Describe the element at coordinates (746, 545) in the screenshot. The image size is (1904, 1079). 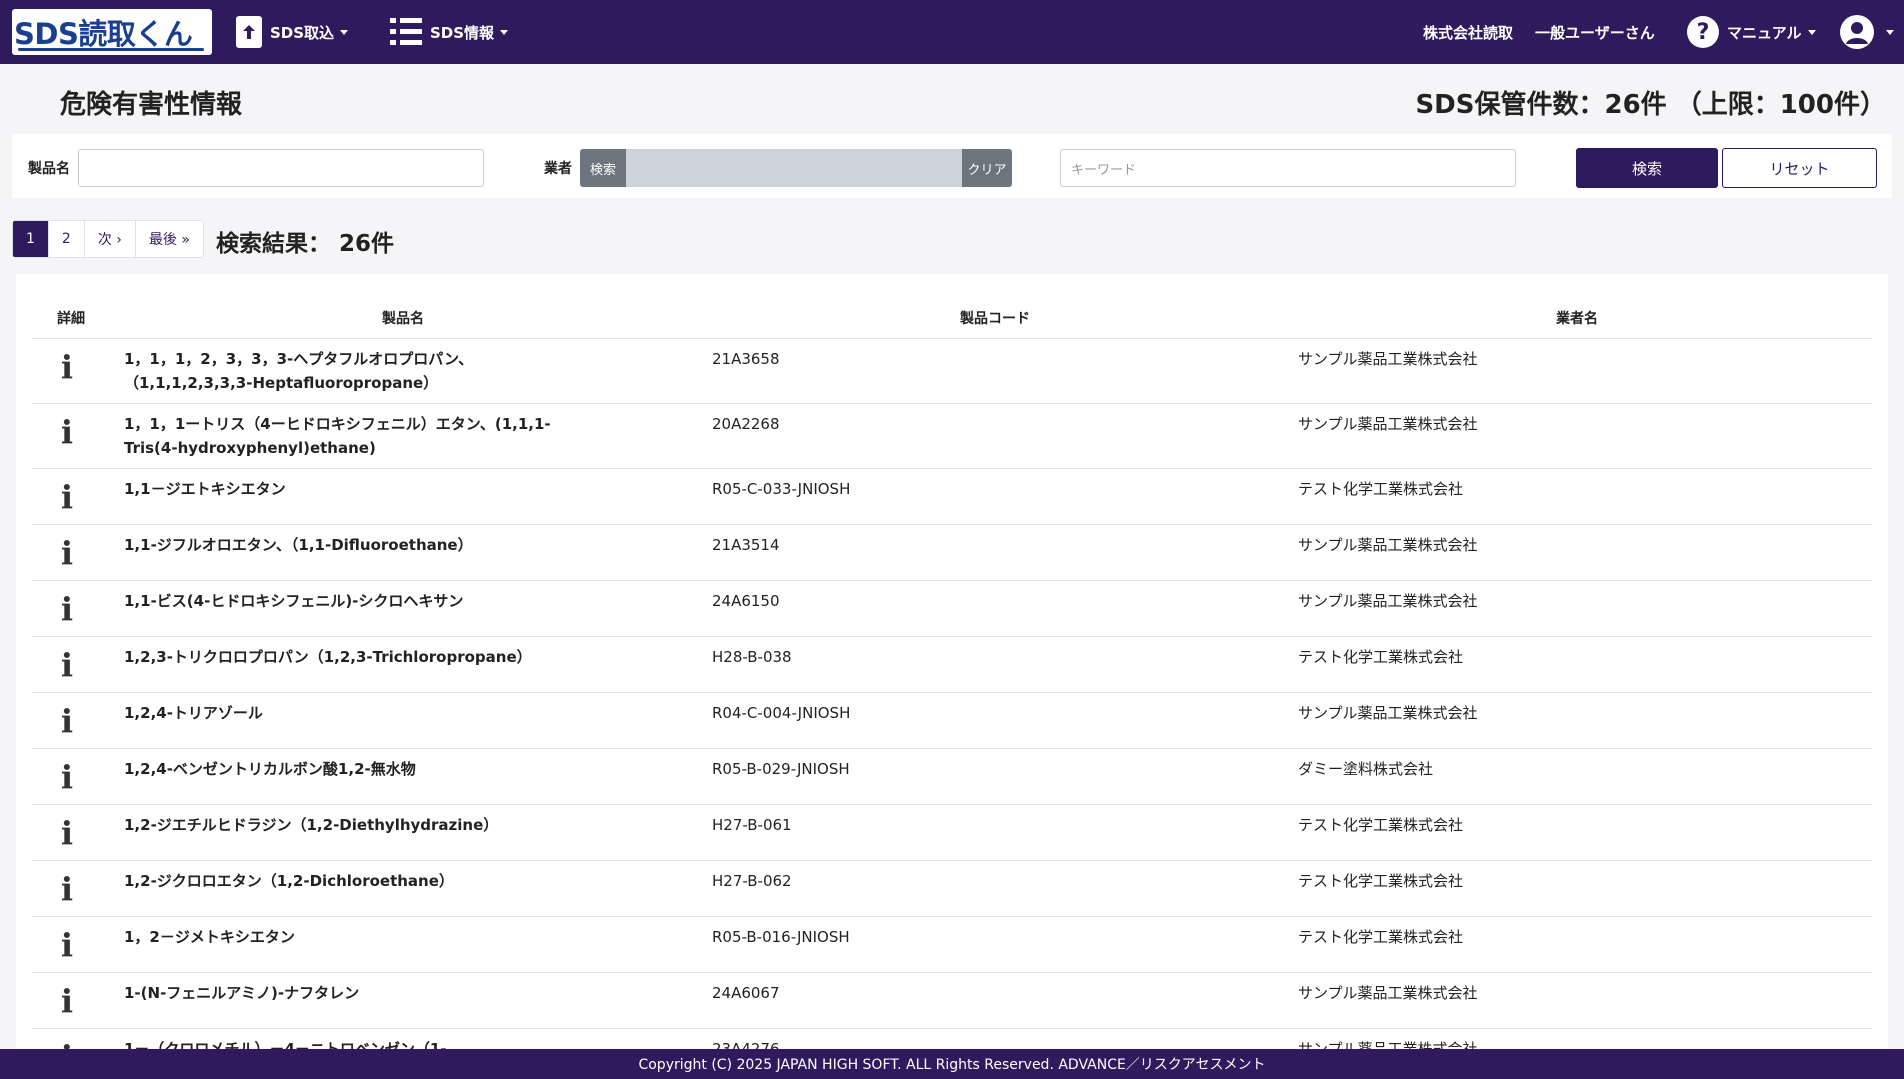
I see `product-code-cell: 21A3514` at that location.